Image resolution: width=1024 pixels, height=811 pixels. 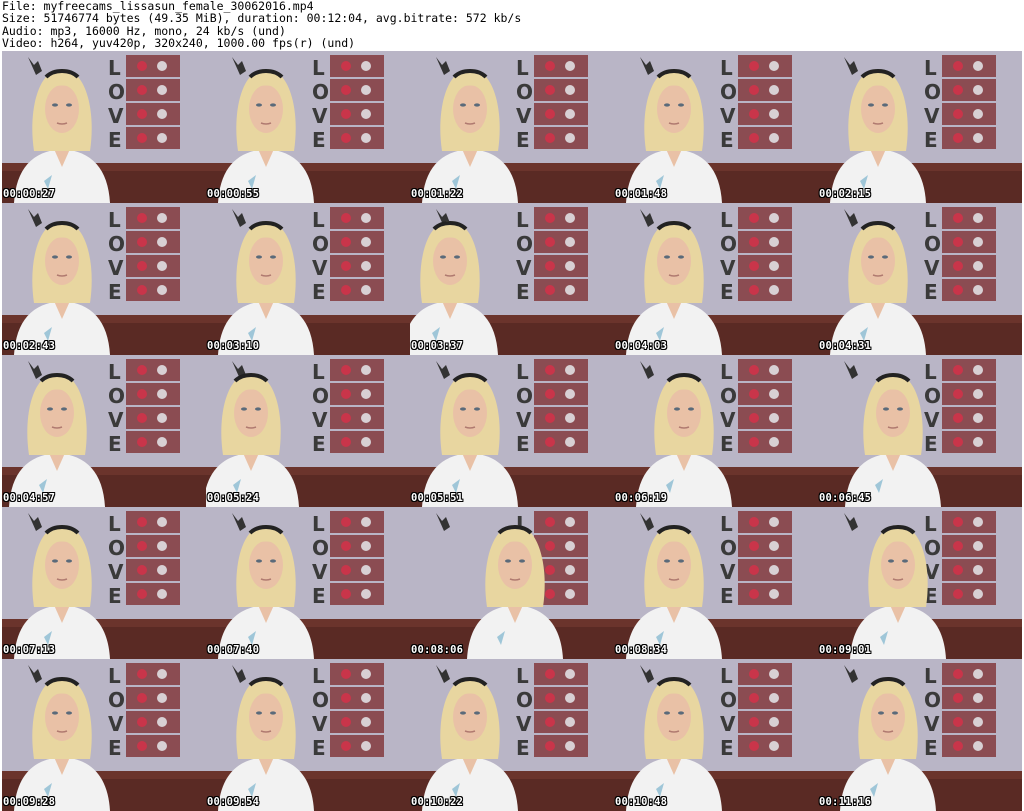 What do you see at coordinates (233, 802) in the screenshot?
I see `thumbnail-timestamp: 00:09:54` at bounding box center [233, 802].